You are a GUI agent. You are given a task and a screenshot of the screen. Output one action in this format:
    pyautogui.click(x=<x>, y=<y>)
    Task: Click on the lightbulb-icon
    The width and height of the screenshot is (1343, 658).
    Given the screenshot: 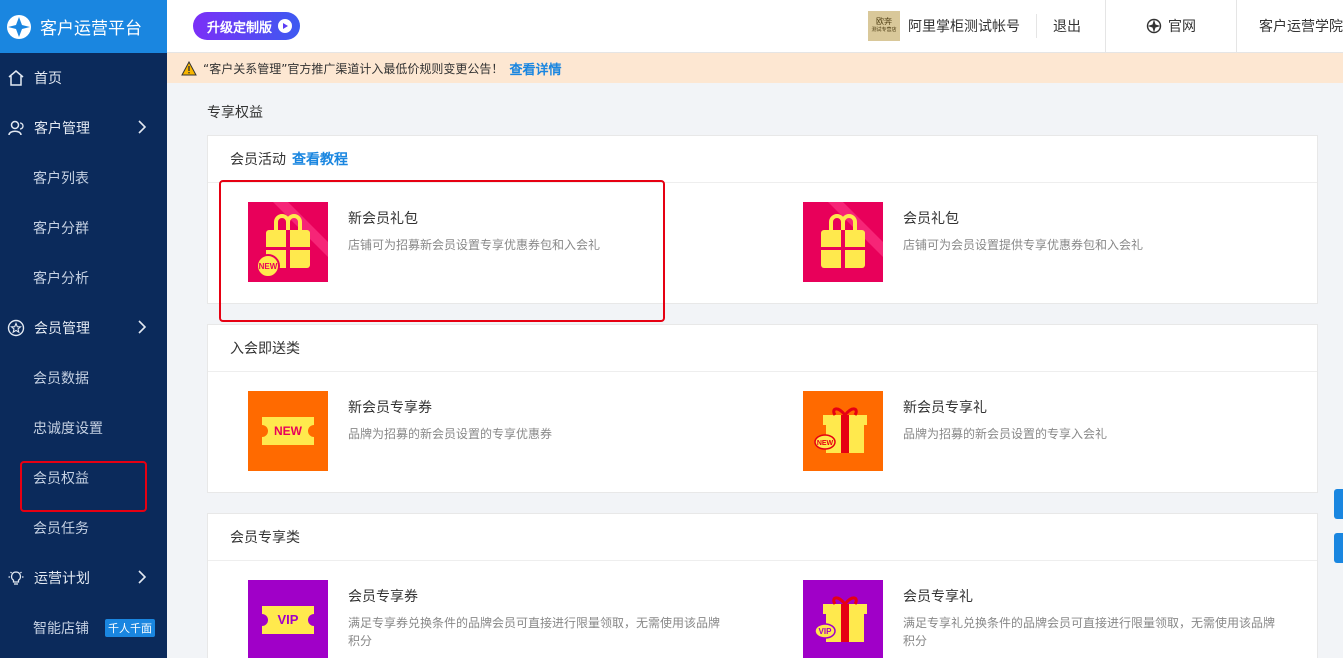 What is the action you would take?
    pyautogui.click(x=16, y=578)
    